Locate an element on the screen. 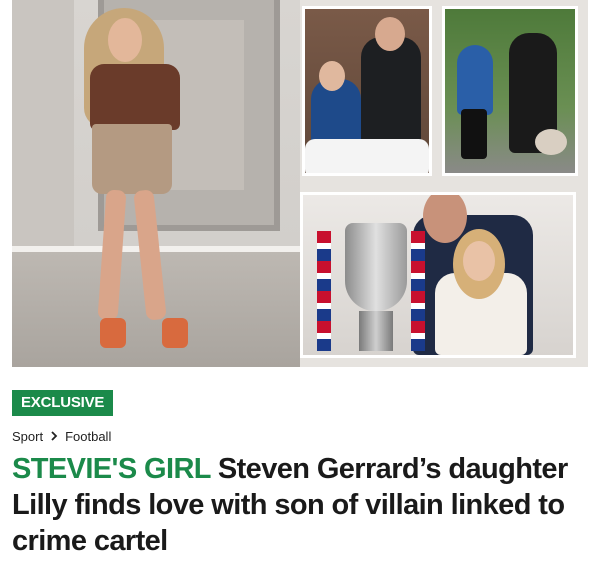  inset-photo-dog-walk is located at coordinates (510, 91).